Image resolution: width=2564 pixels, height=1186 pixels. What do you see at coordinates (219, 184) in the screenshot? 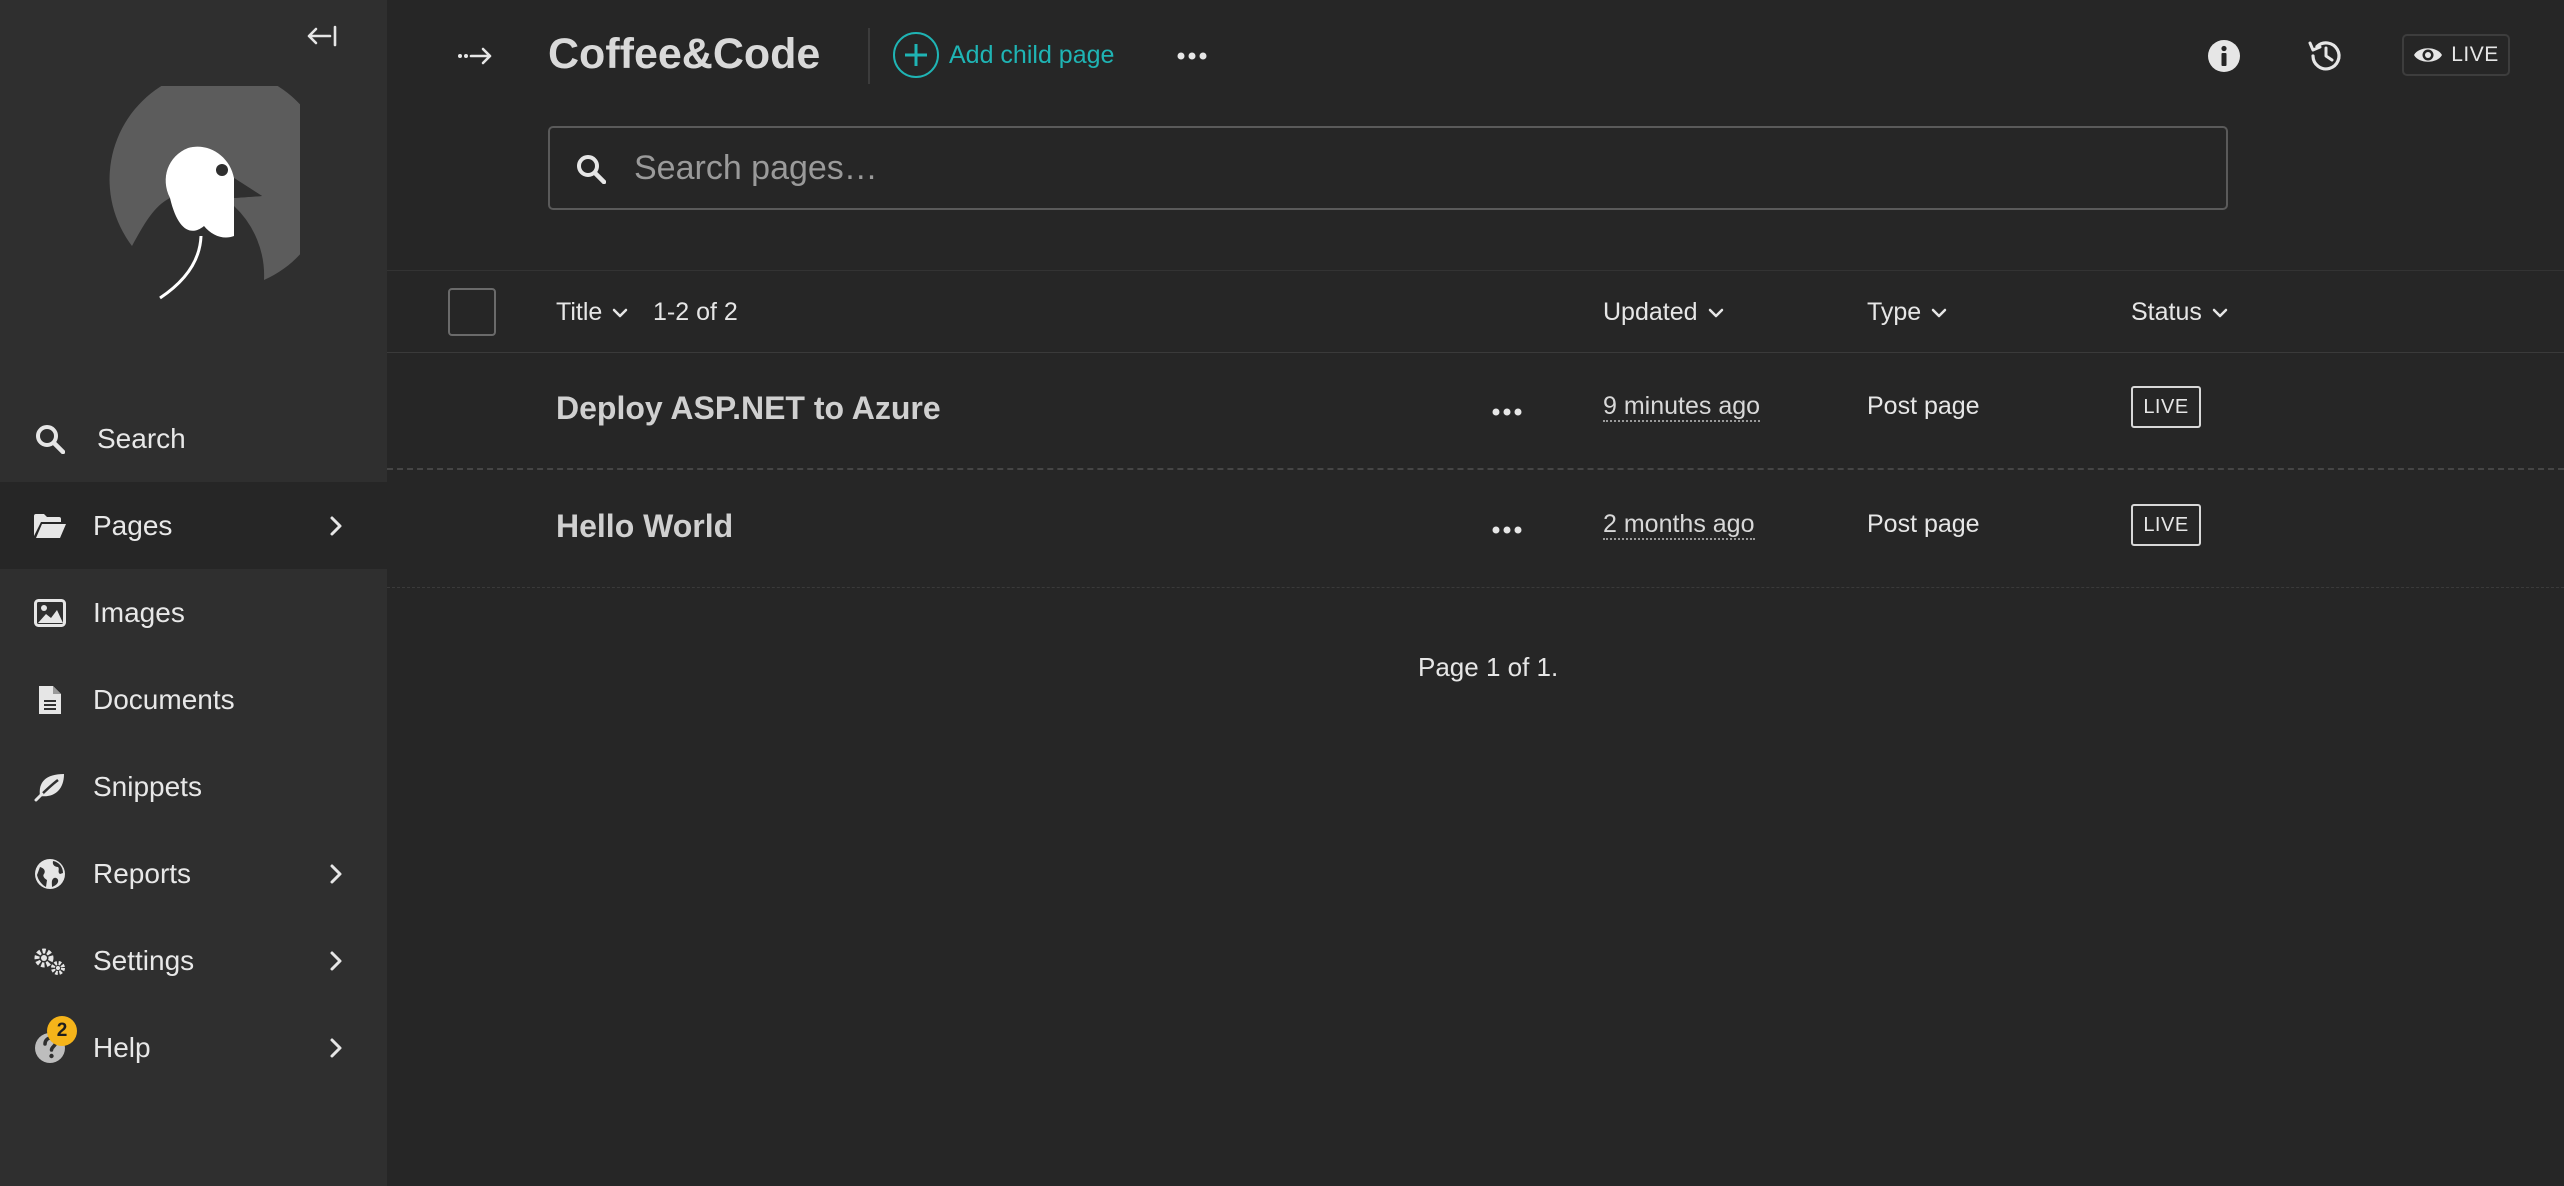
I see `wagtail-bird-icon` at bounding box center [219, 184].